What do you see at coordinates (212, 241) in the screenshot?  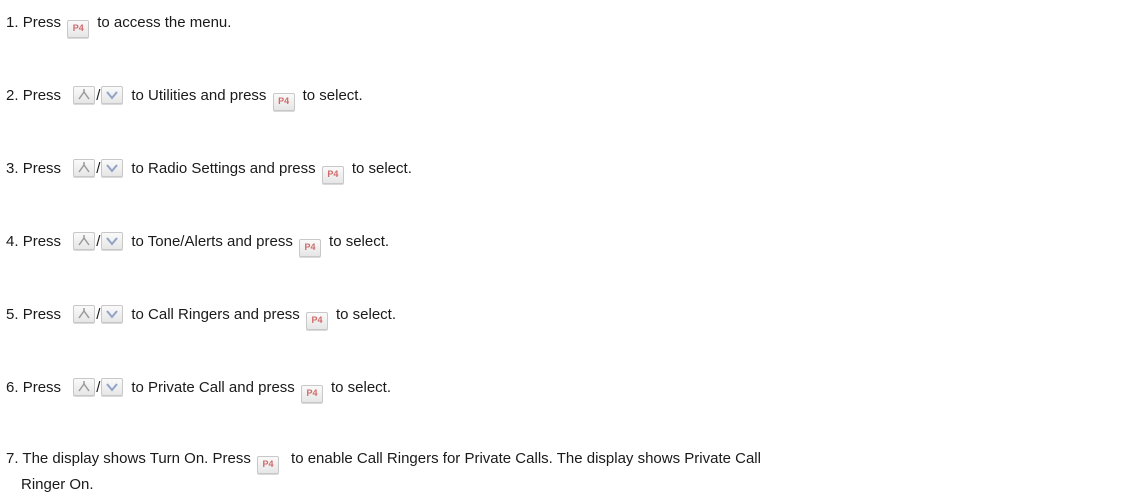 I see `step-text: to Tone/Alerts and press` at bounding box center [212, 241].